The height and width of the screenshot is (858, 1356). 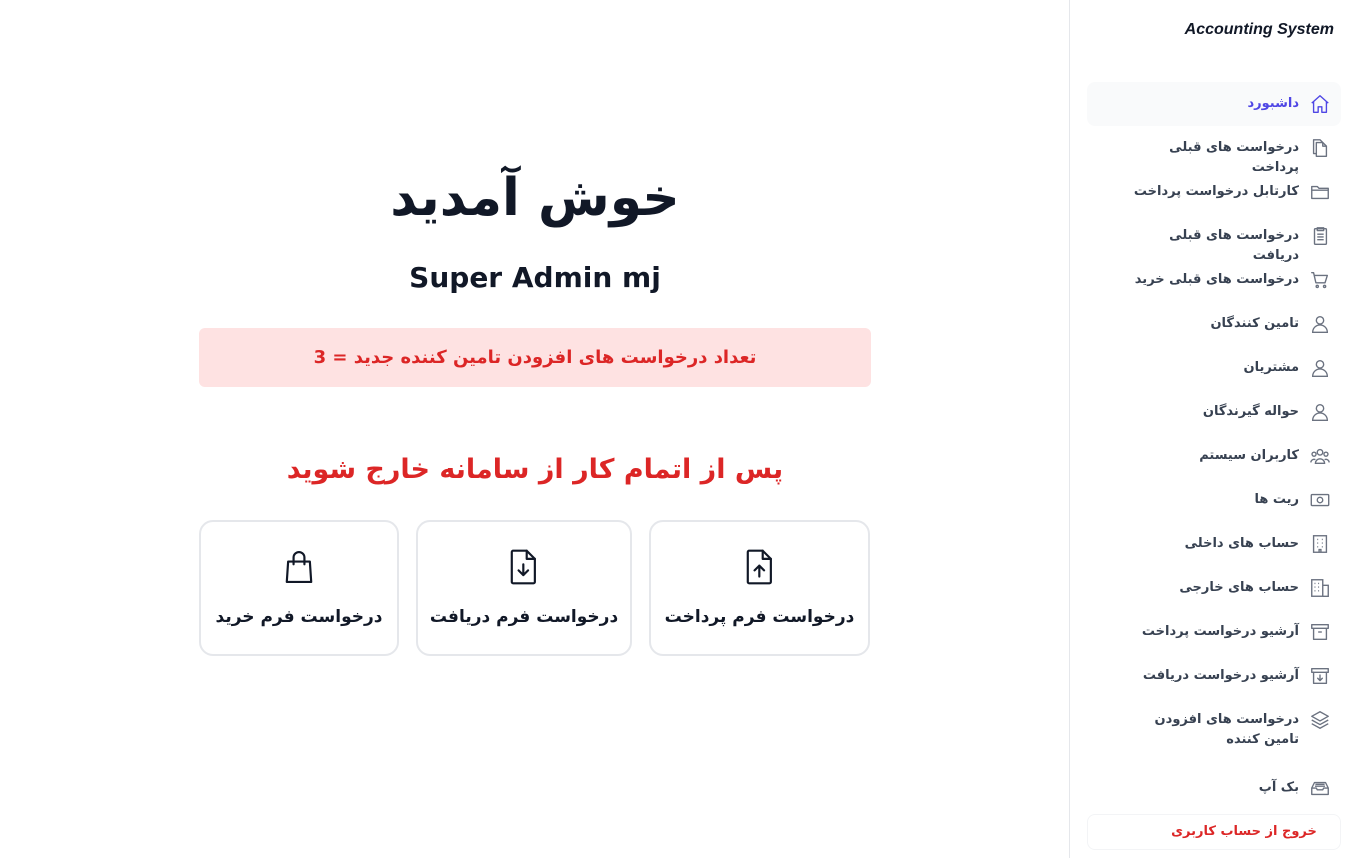 What do you see at coordinates (1320, 544) in the screenshot?
I see `building-icon` at bounding box center [1320, 544].